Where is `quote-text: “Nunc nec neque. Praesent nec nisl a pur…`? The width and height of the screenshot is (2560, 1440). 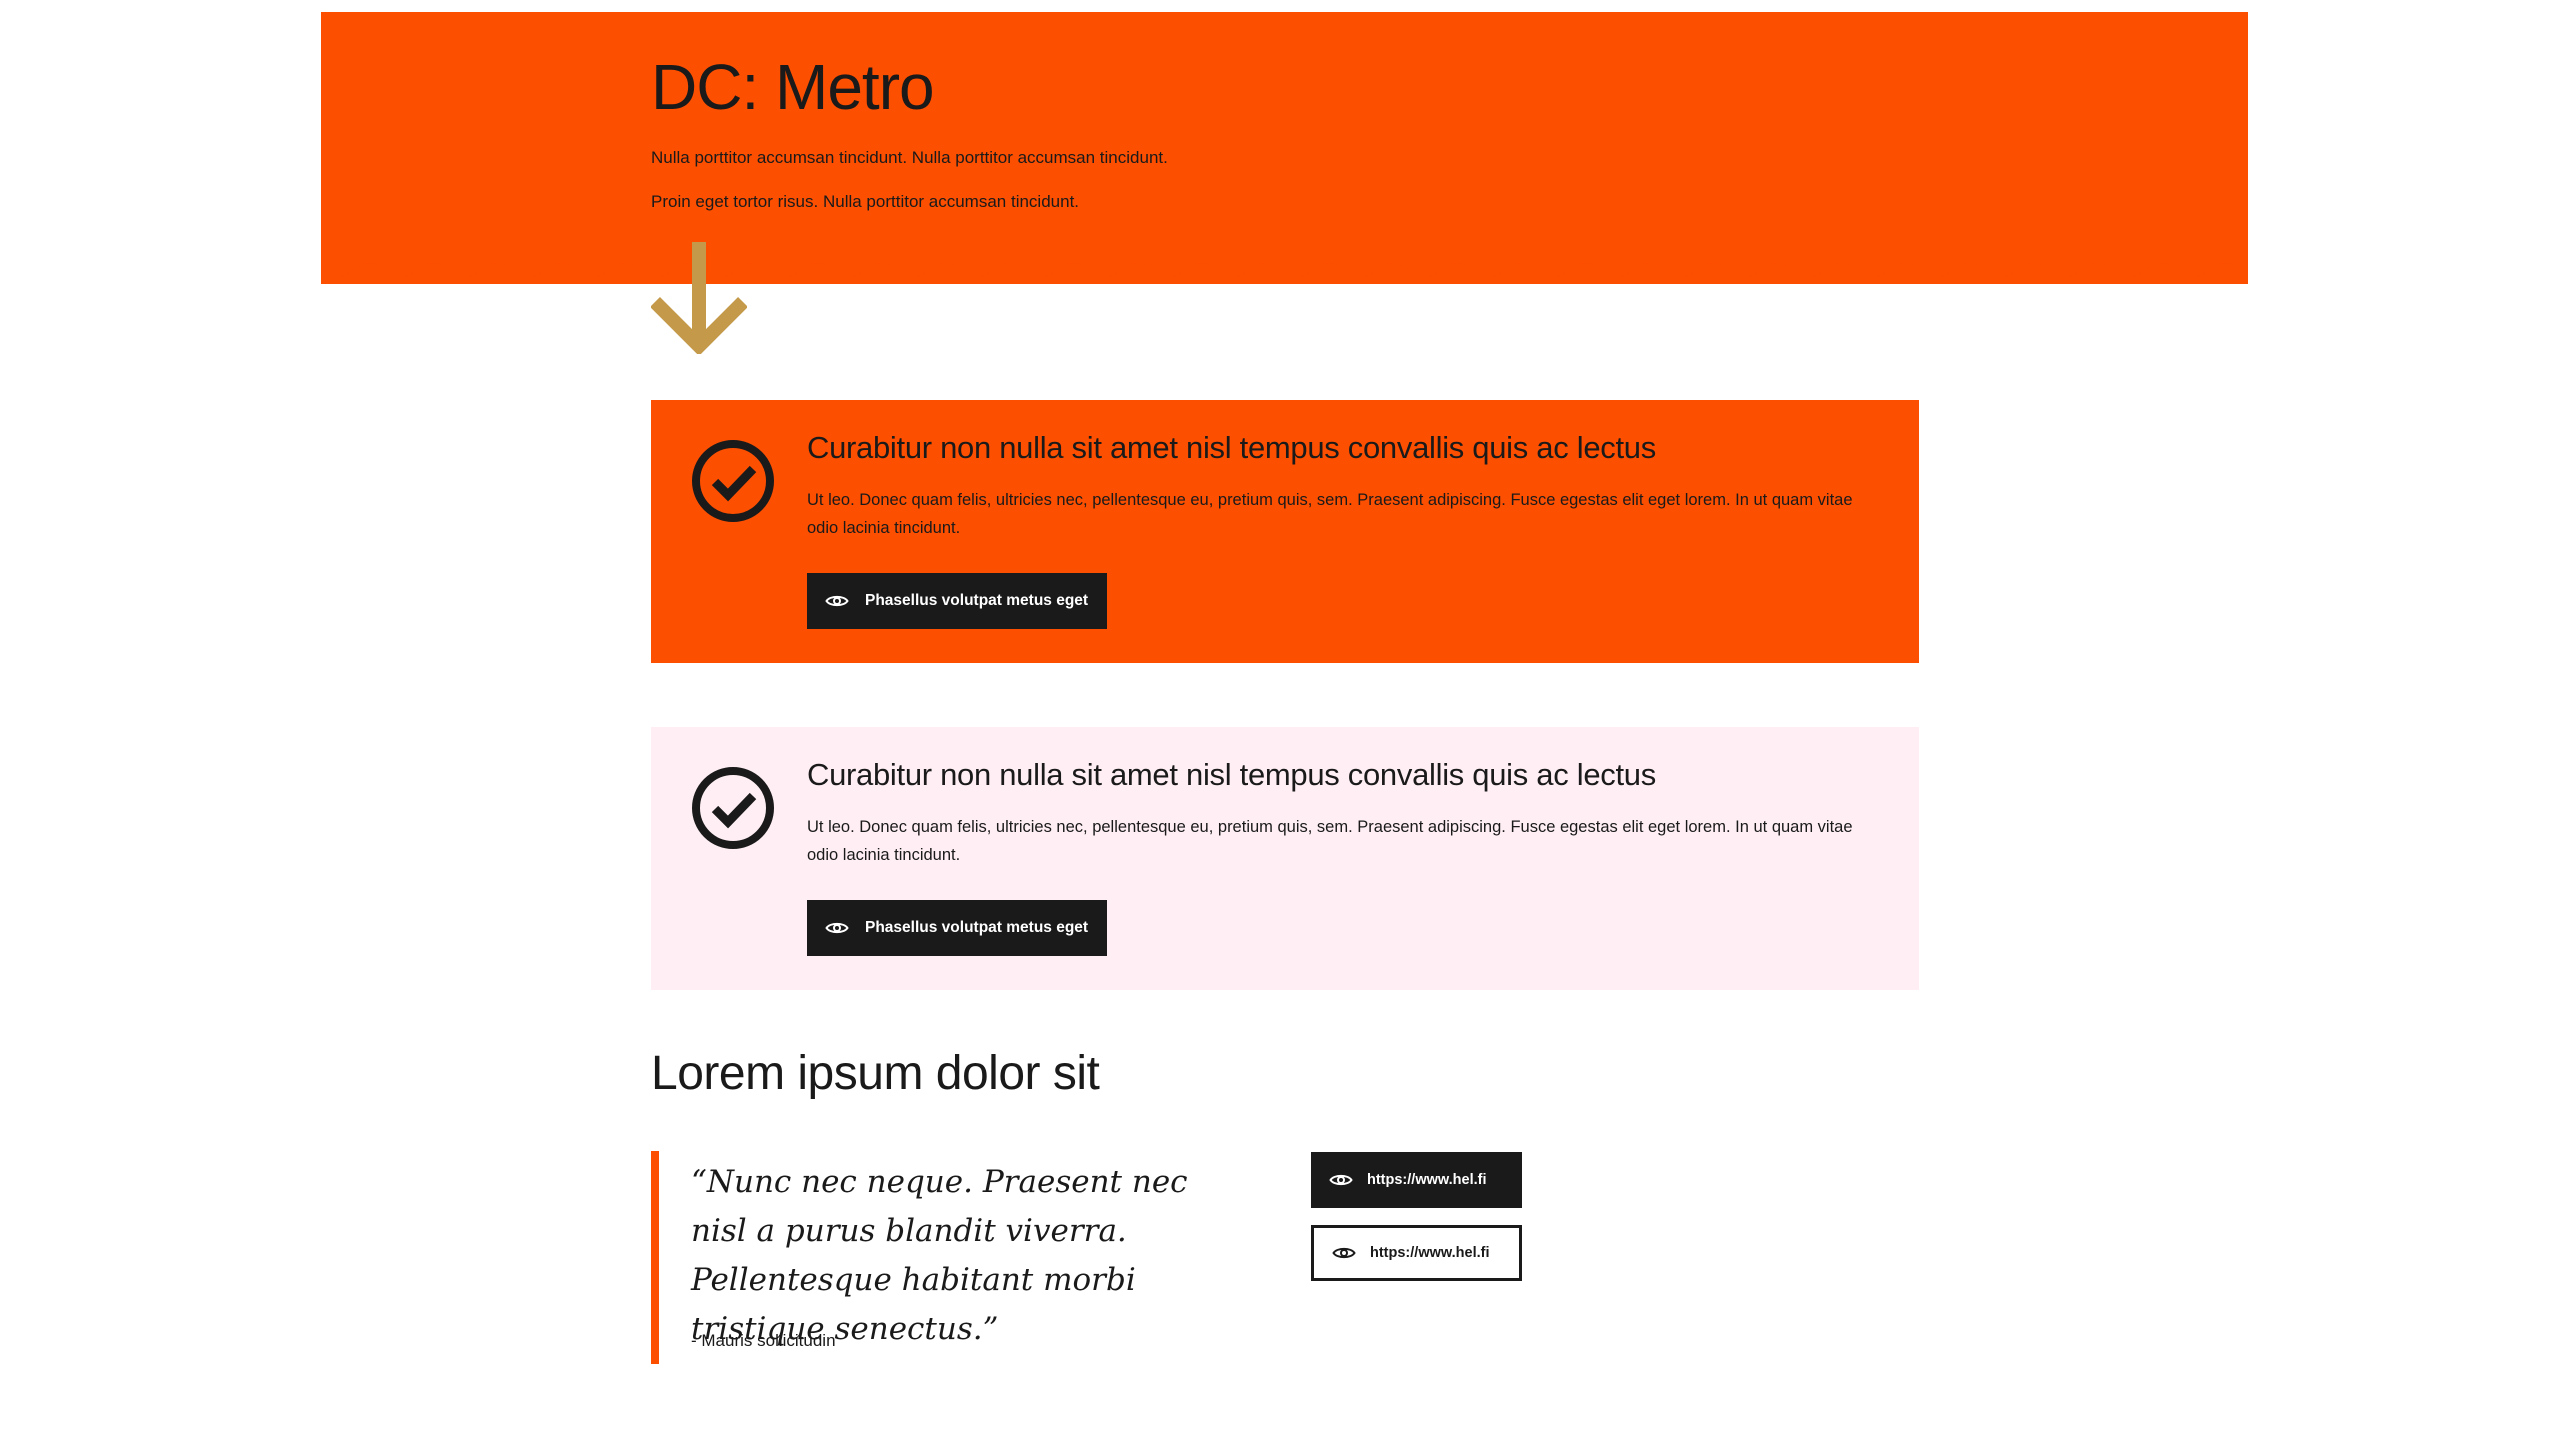 quote-text: “Nunc nec neque. Praesent nec nisl a pur… is located at coordinates (939, 1255).